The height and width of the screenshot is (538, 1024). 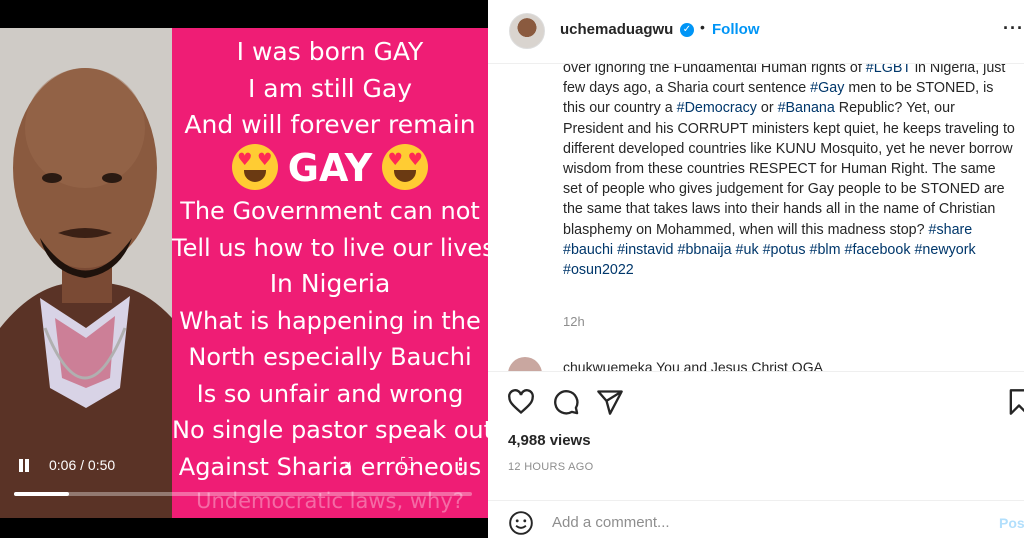 I want to click on video-progress-fill, so click(x=41, y=494).